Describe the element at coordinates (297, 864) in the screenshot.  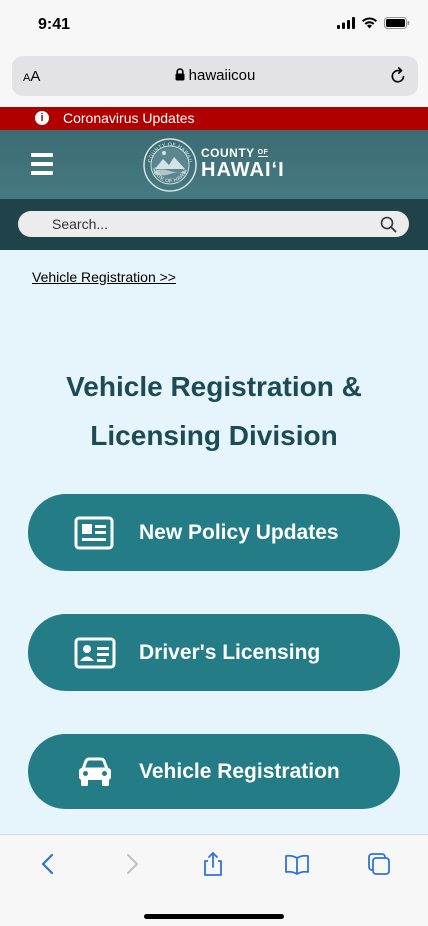
I see `bookmarks-icon` at that location.